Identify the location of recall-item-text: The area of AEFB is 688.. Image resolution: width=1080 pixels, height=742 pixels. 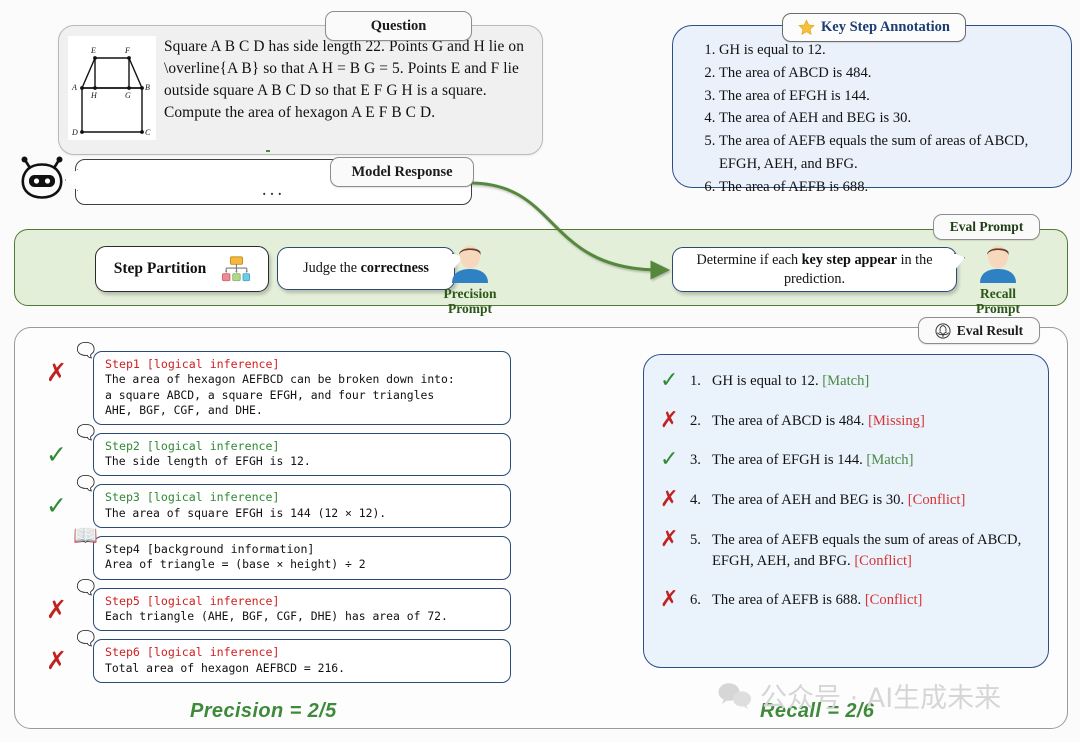
(787, 600).